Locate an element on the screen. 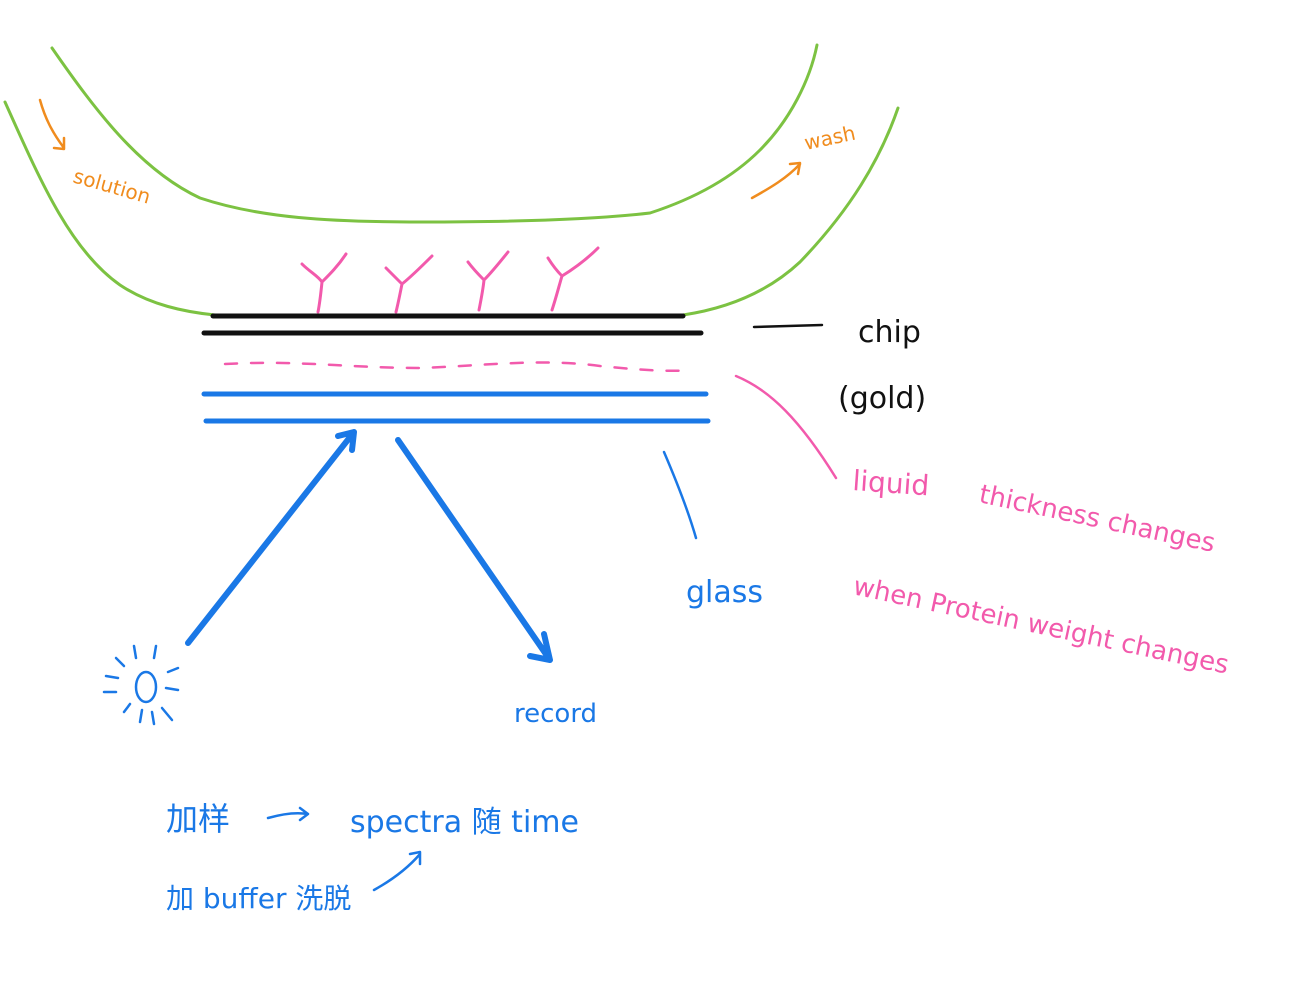  liquid-leader-line is located at coordinates (786, 427).